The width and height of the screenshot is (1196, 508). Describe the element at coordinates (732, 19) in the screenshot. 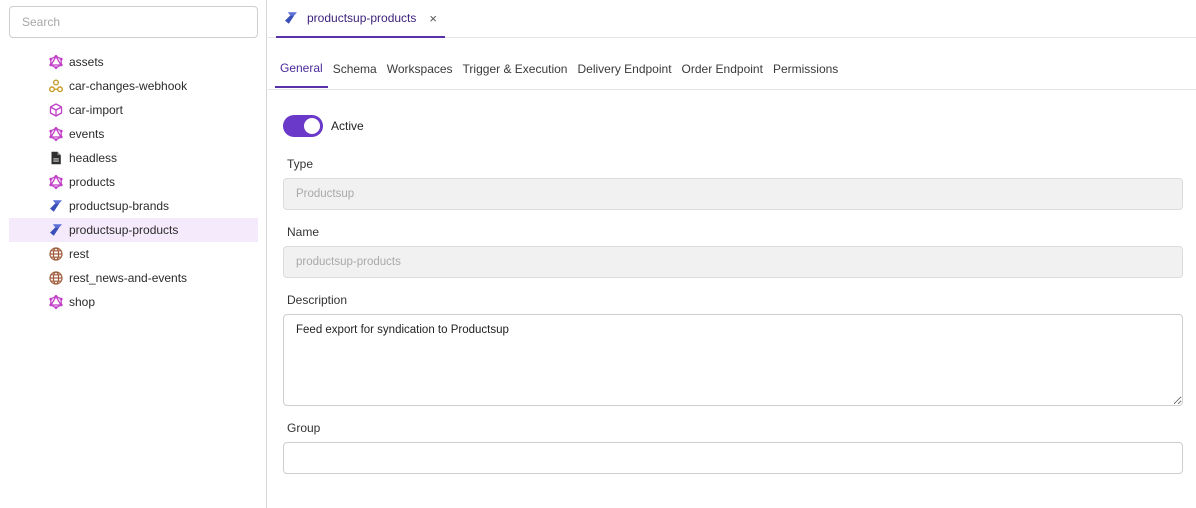

I see `document-tab-bar: productsup-products ×` at that location.